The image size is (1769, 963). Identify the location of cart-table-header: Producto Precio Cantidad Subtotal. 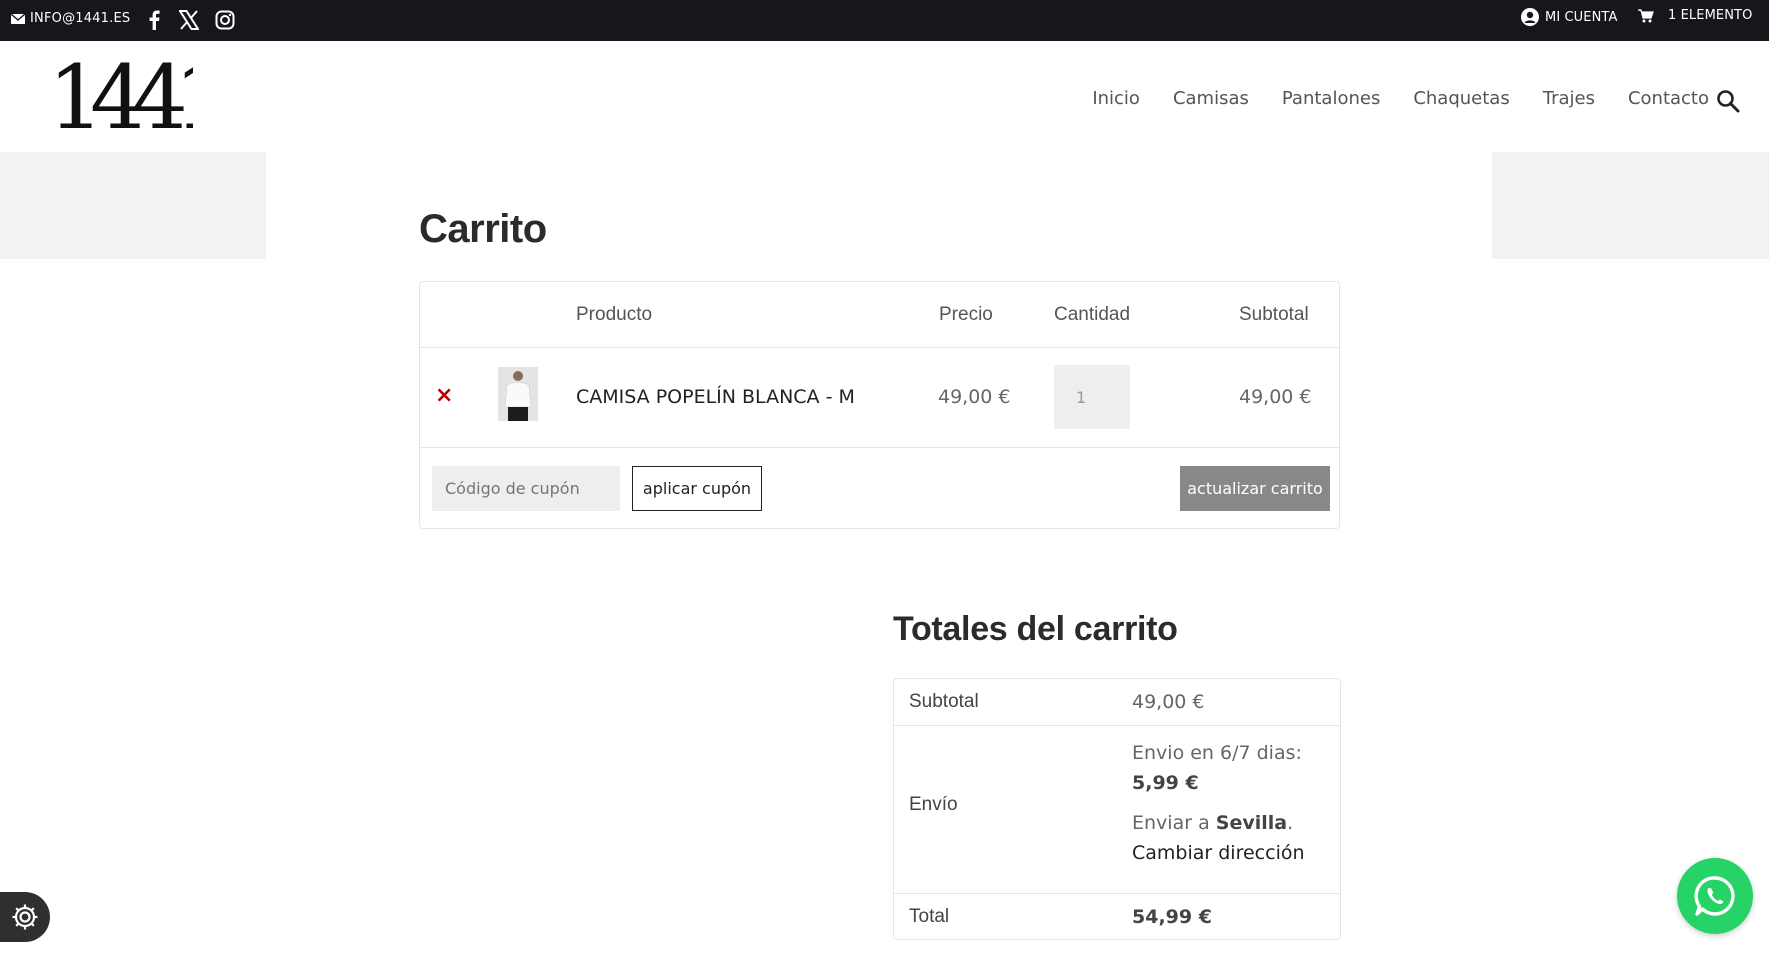
(879, 315).